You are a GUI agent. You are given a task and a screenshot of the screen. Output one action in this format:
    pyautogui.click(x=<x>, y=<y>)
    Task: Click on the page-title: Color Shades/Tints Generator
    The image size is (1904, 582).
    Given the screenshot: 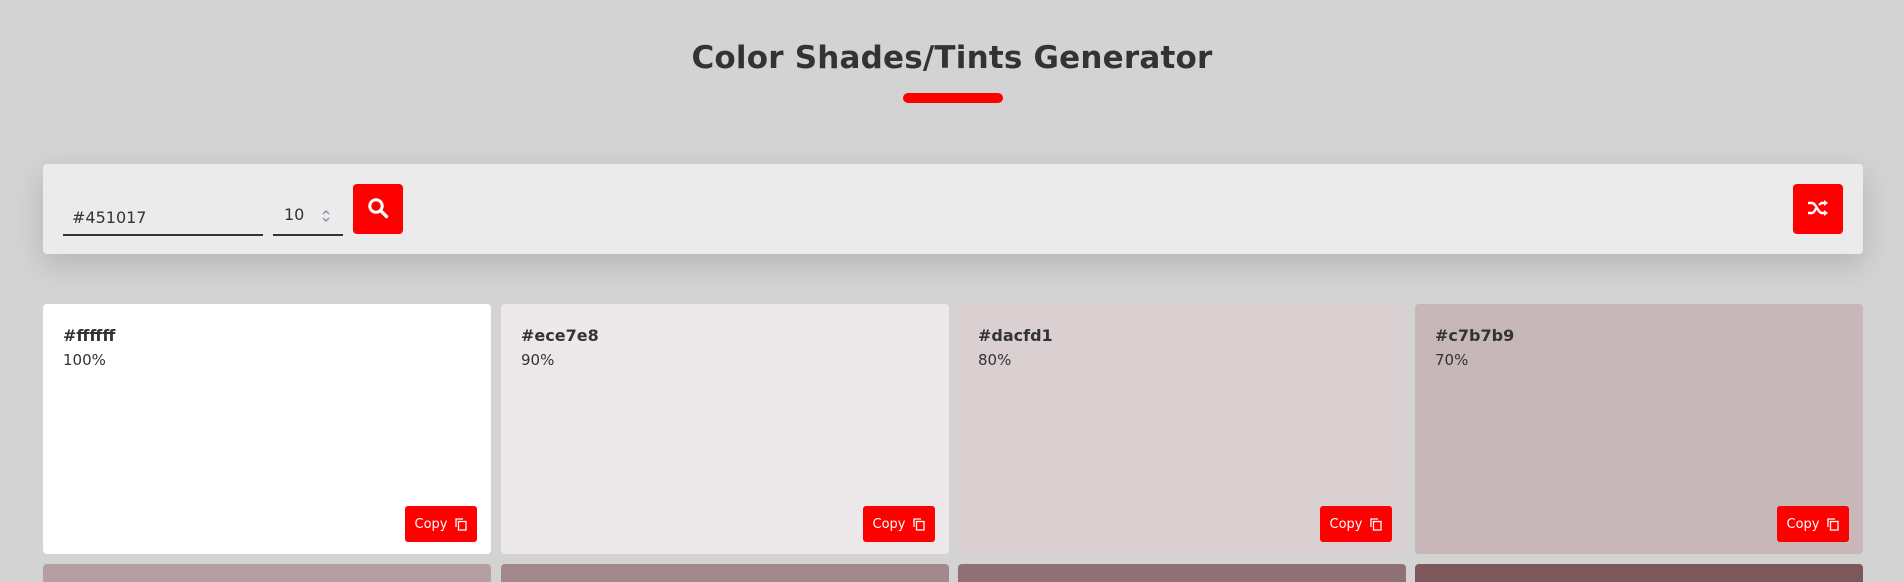 What is the action you would take?
    pyautogui.click(x=952, y=58)
    